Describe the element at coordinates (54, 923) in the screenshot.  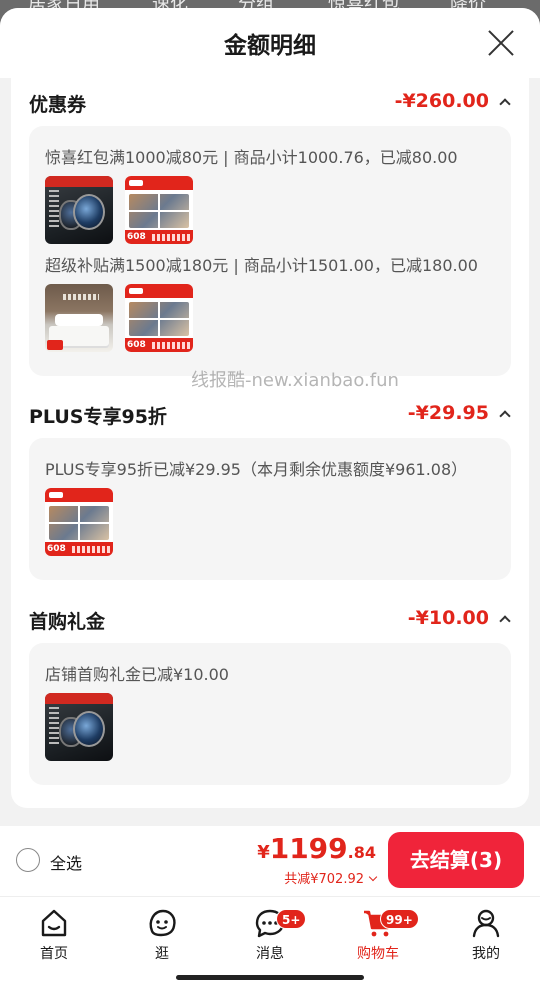
I see `home-icon` at that location.